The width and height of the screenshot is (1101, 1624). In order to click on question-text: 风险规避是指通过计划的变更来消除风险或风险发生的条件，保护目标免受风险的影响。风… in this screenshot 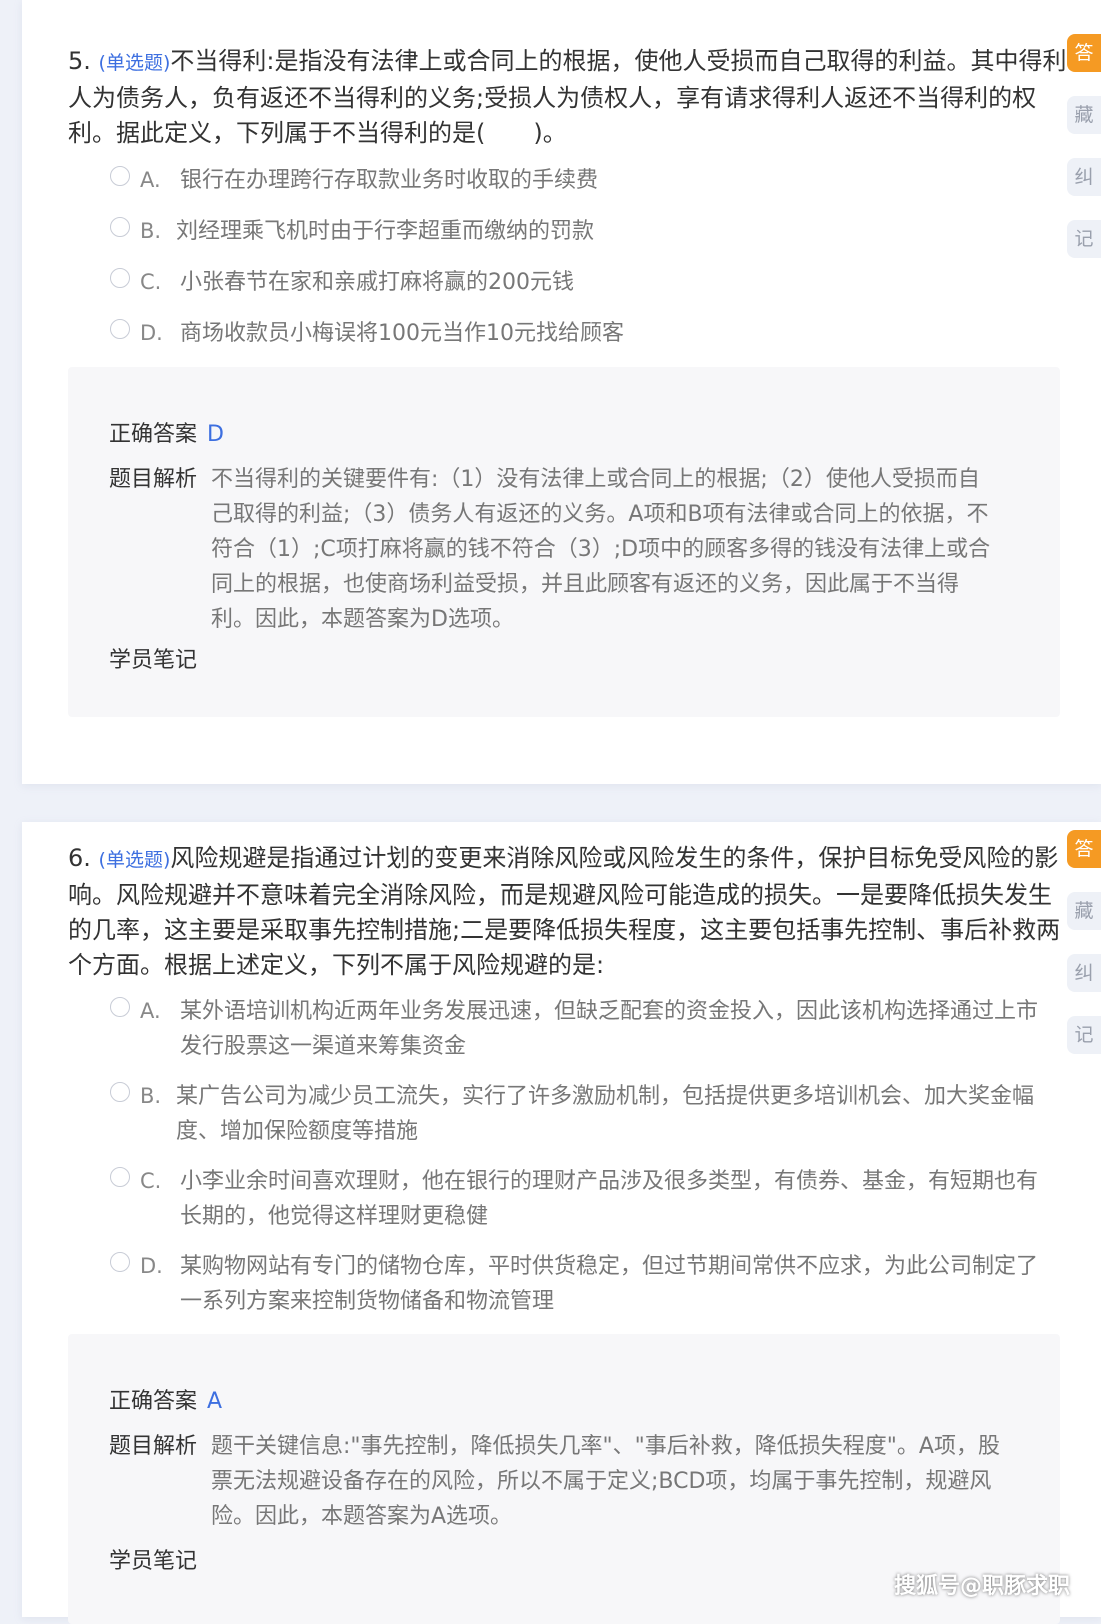, I will do `click(564, 911)`.